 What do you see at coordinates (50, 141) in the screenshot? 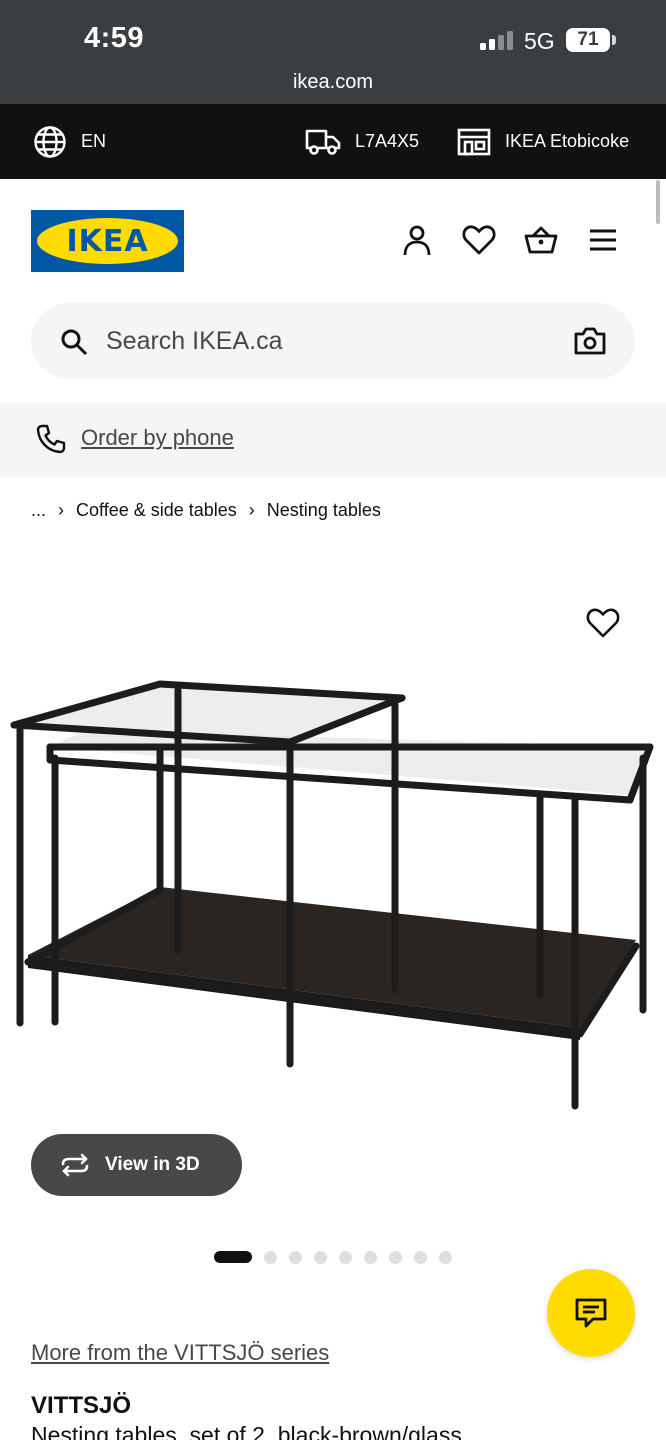
I see `globe-icon` at bounding box center [50, 141].